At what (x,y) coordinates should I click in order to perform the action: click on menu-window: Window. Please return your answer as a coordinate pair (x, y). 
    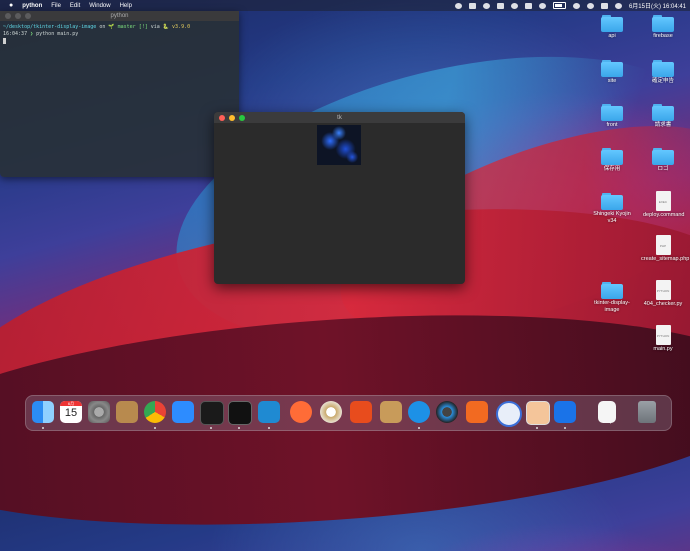
    Looking at the image, I should click on (99, 6).